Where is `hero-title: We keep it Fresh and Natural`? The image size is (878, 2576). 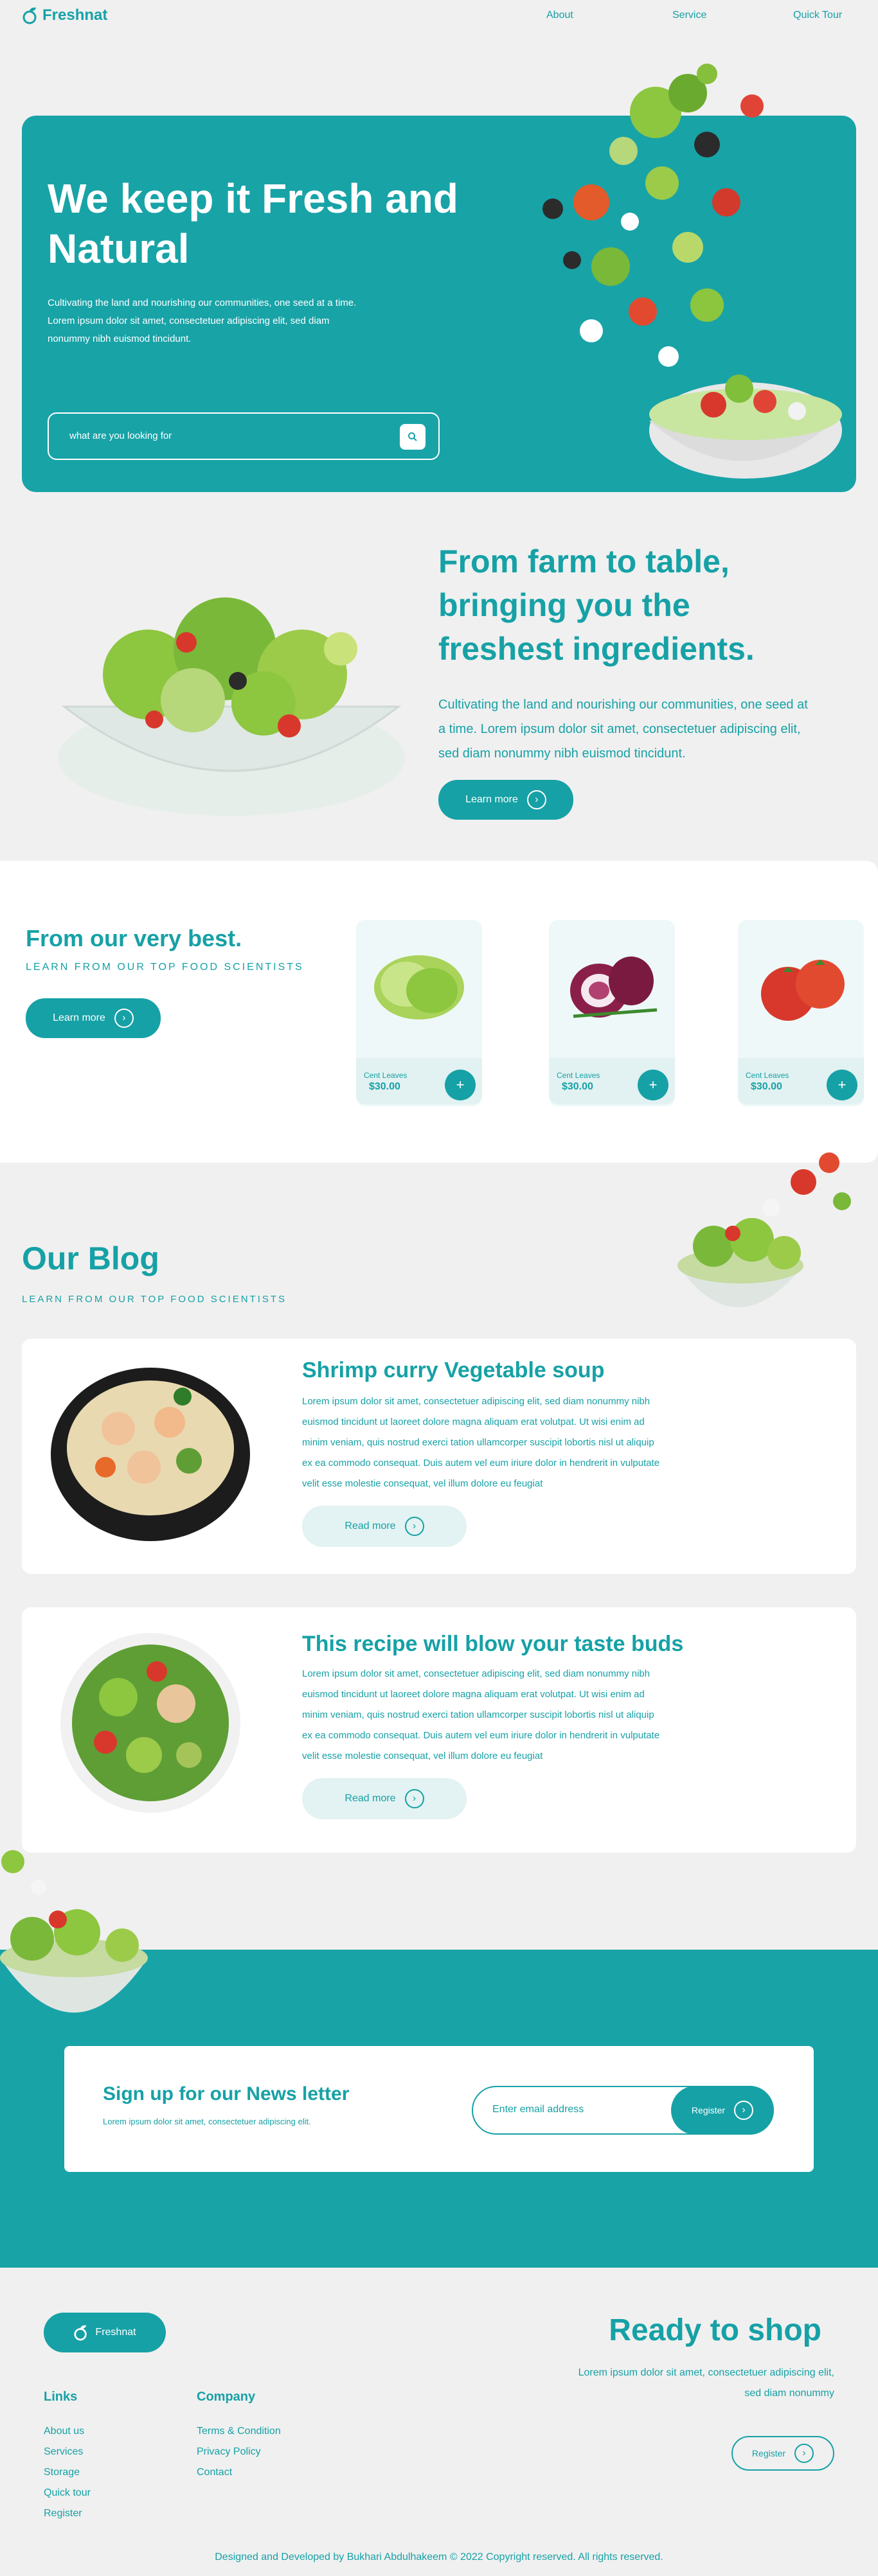 hero-title: We keep it Fresh and Natural is located at coordinates (253, 223).